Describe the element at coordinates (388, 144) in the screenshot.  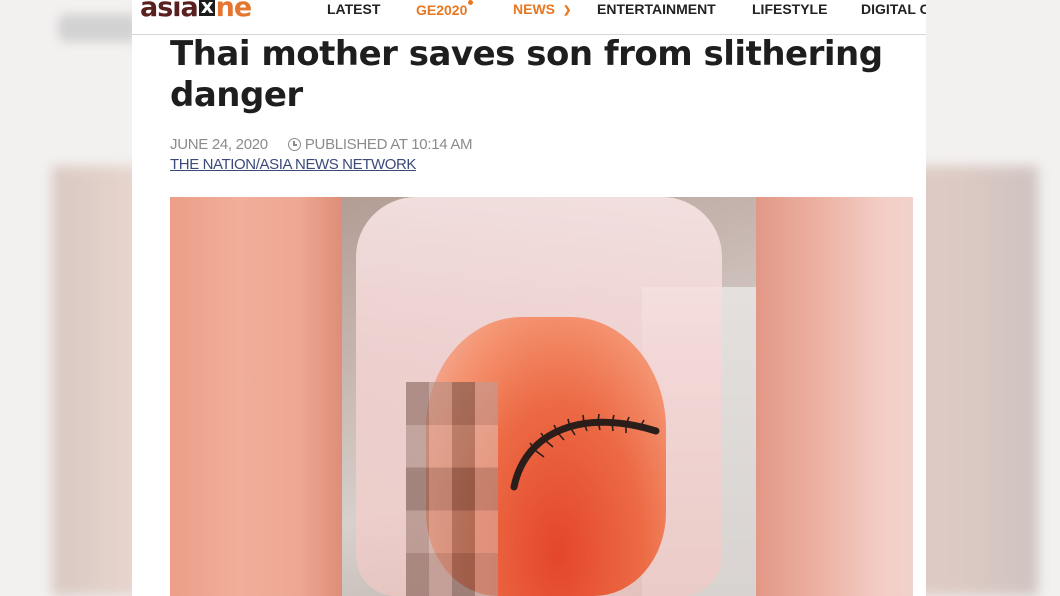
I see `published-time: PUBLISHED AT 10:14 AM` at that location.